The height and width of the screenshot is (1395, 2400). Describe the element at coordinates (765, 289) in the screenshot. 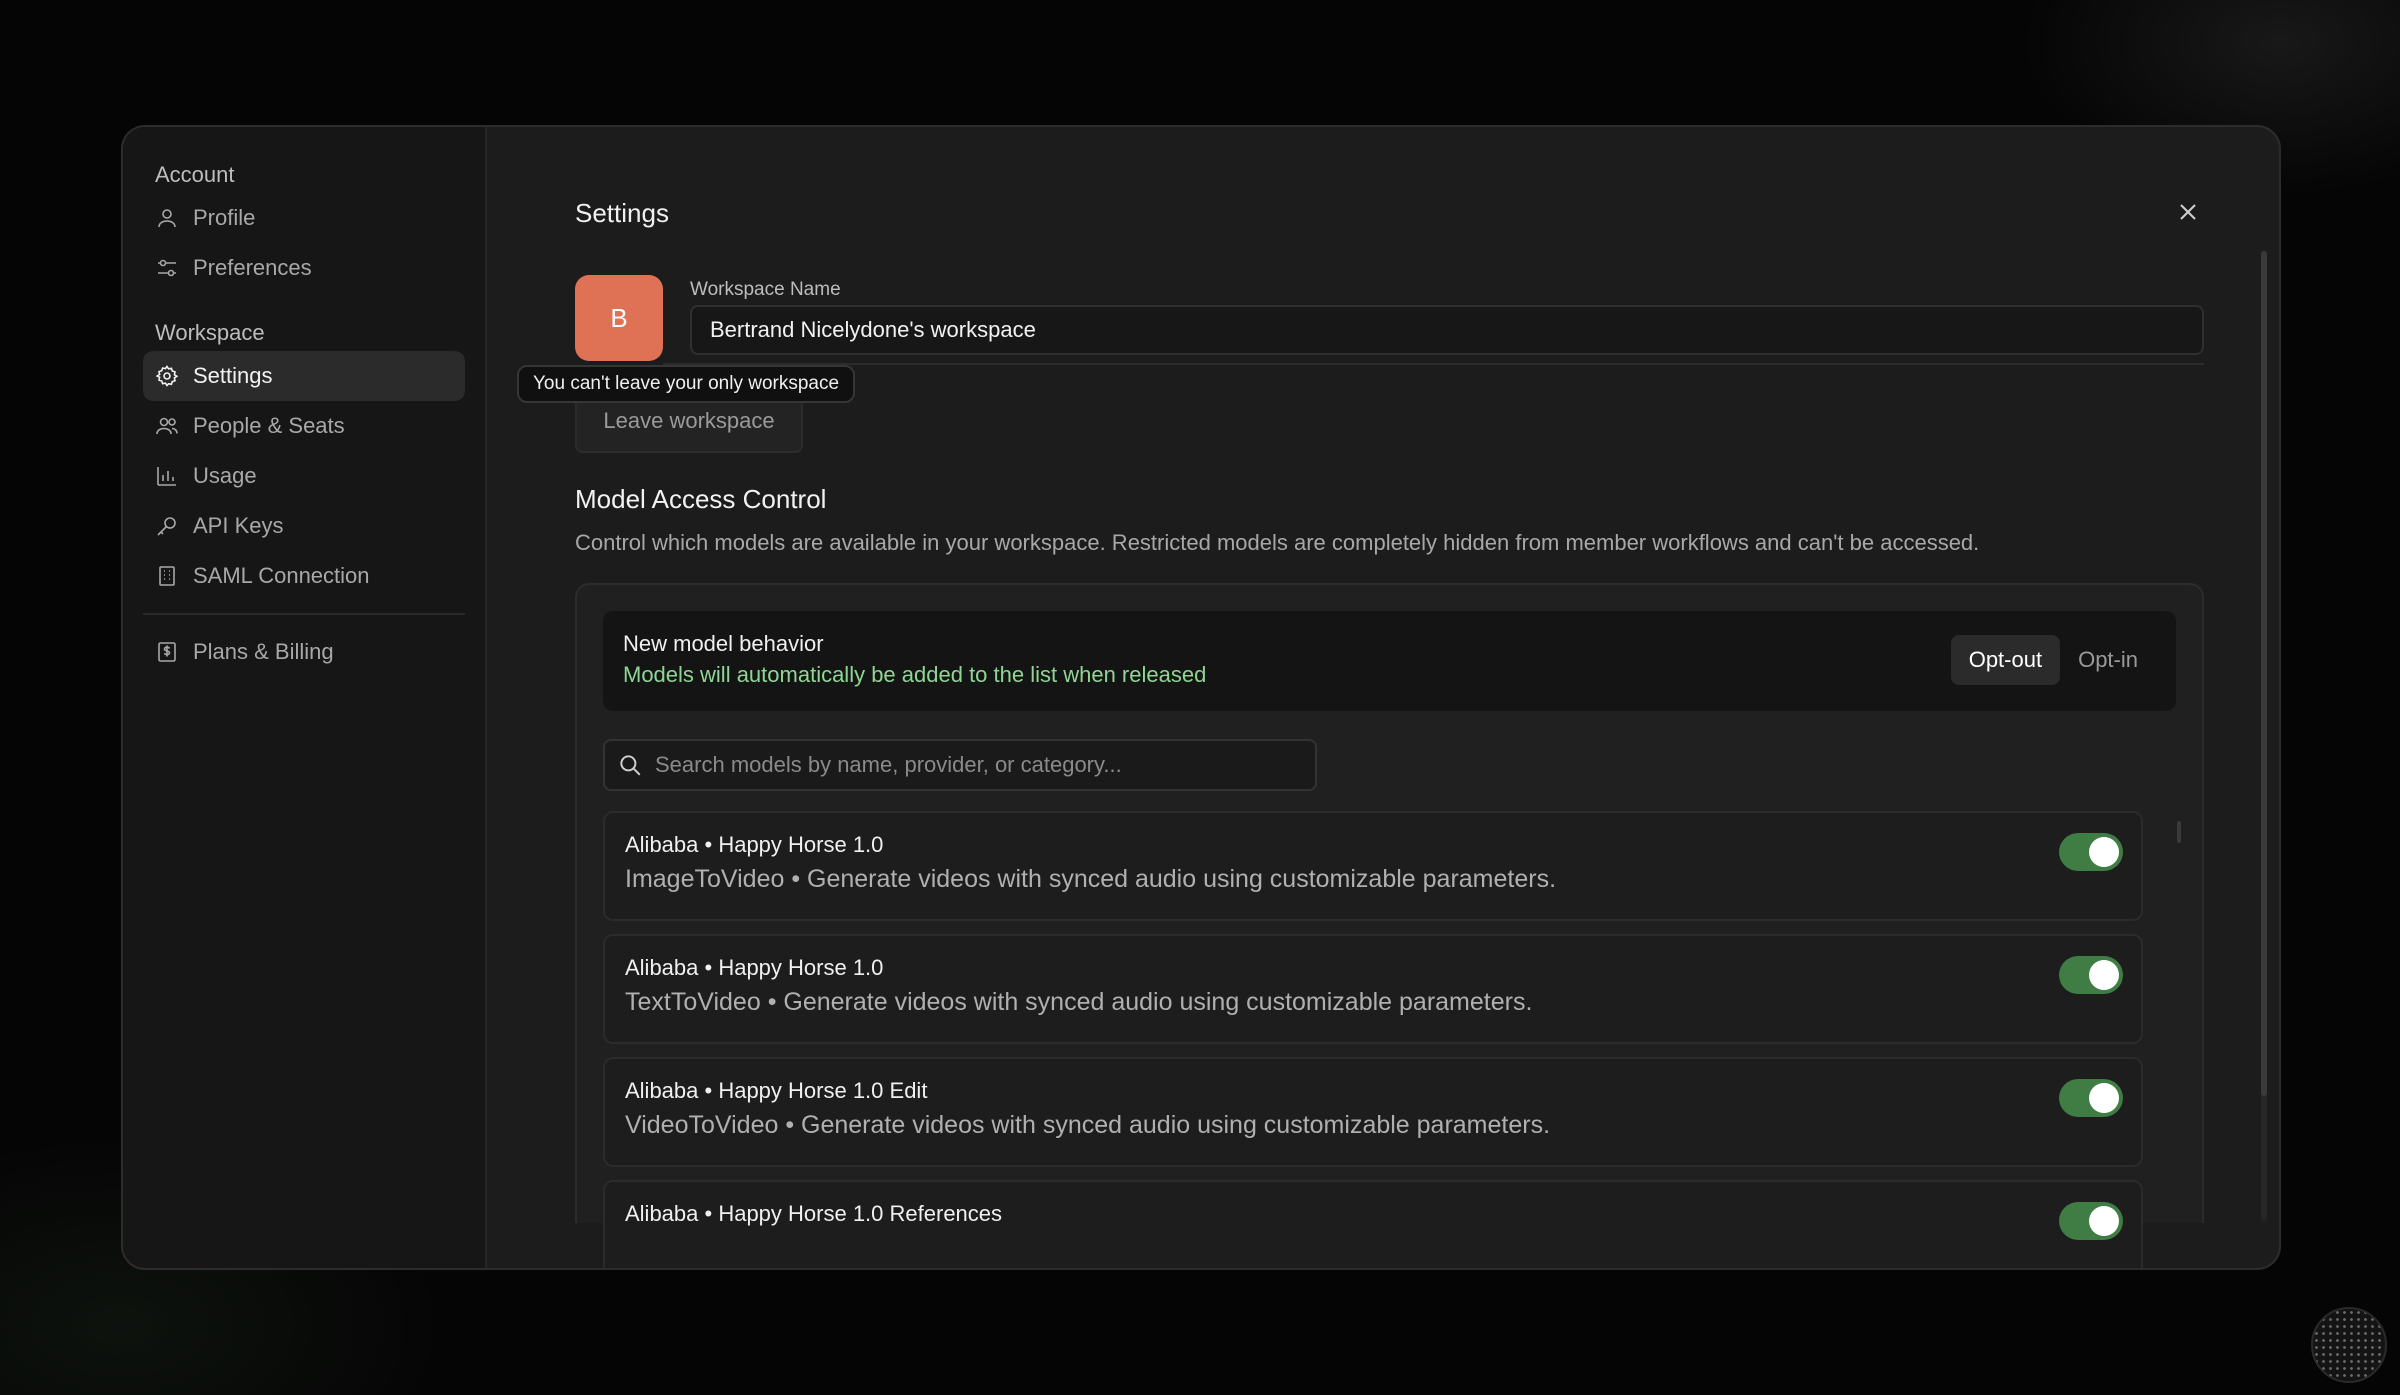

I see `workspace-name-label: Workspace Name` at that location.